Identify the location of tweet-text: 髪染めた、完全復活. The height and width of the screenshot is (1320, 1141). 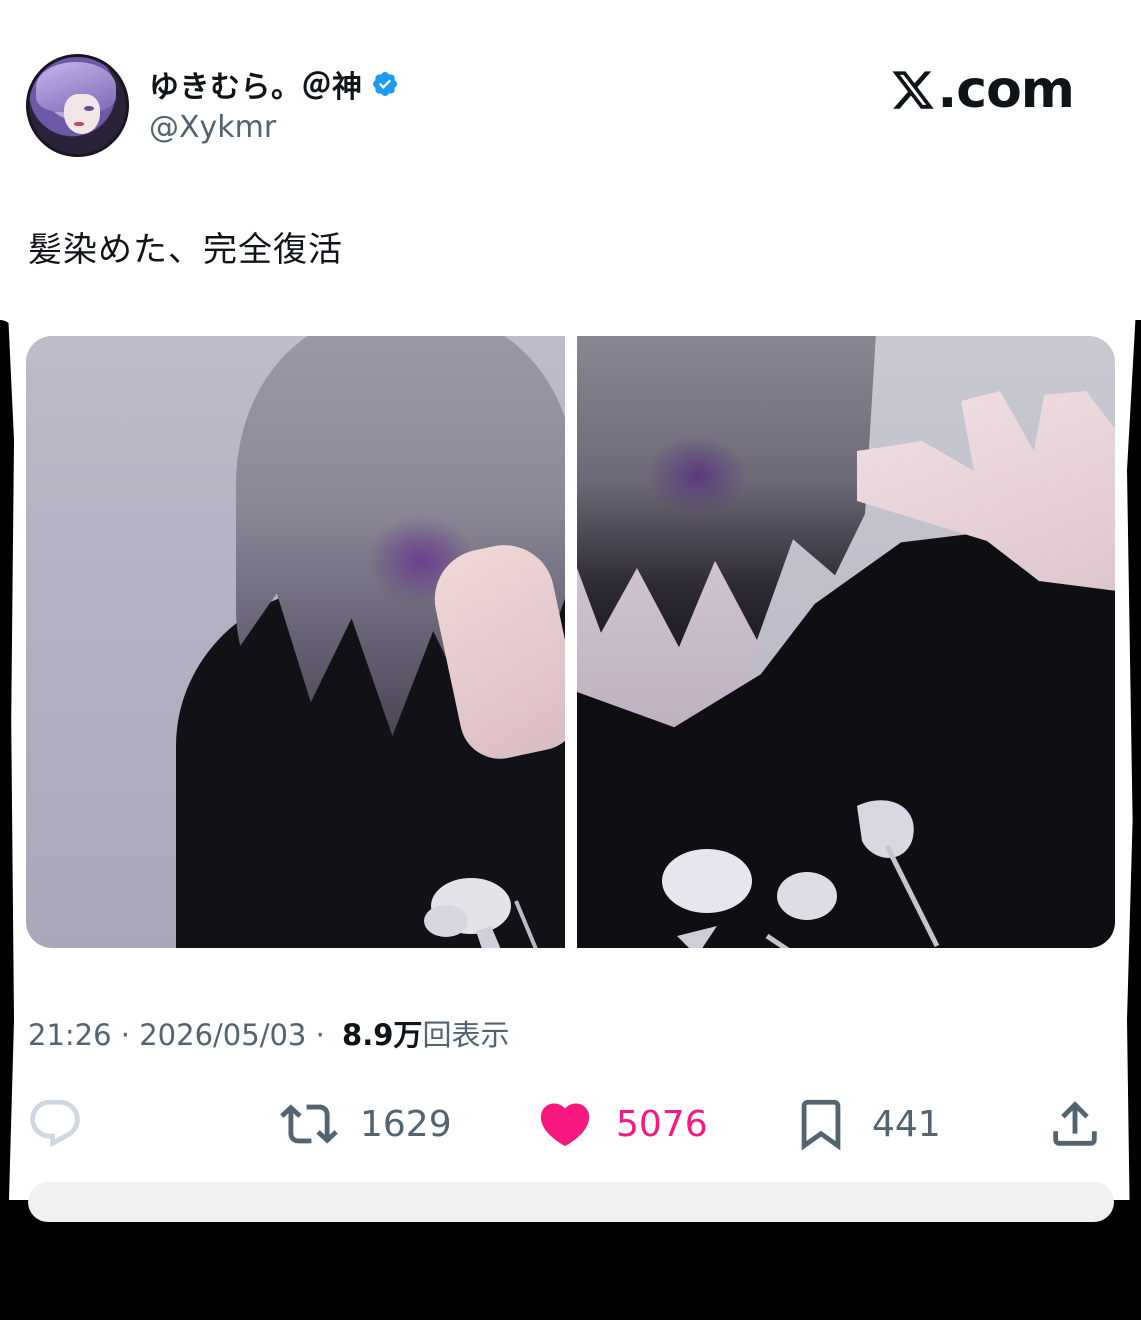
(185, 250).